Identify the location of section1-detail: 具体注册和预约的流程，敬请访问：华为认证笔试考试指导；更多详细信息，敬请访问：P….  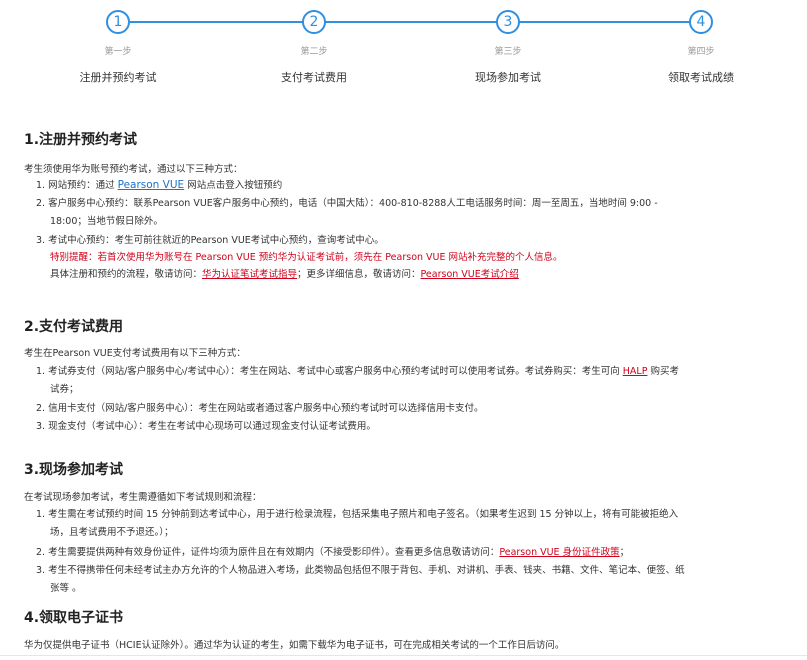
(284, 274).